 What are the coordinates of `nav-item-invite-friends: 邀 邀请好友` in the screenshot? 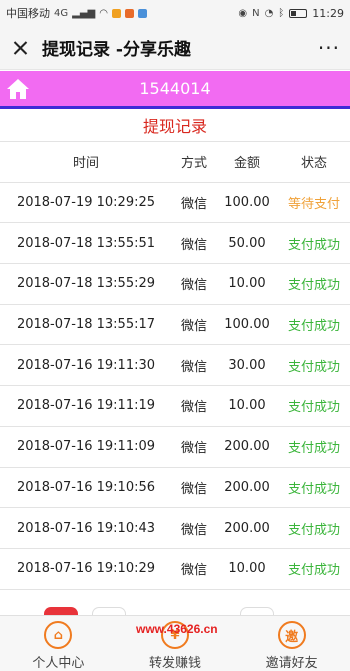 It's located at (291, 643).